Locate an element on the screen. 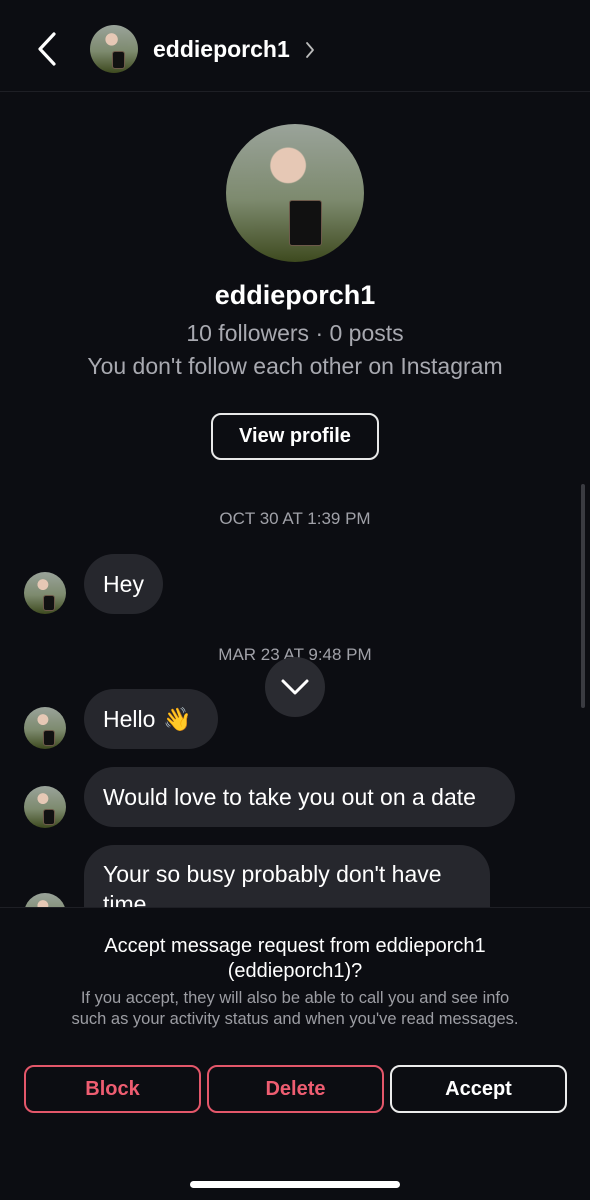 This screenshot has width=590, height=1200. profile-avatar is located at coordinates (295, 193).